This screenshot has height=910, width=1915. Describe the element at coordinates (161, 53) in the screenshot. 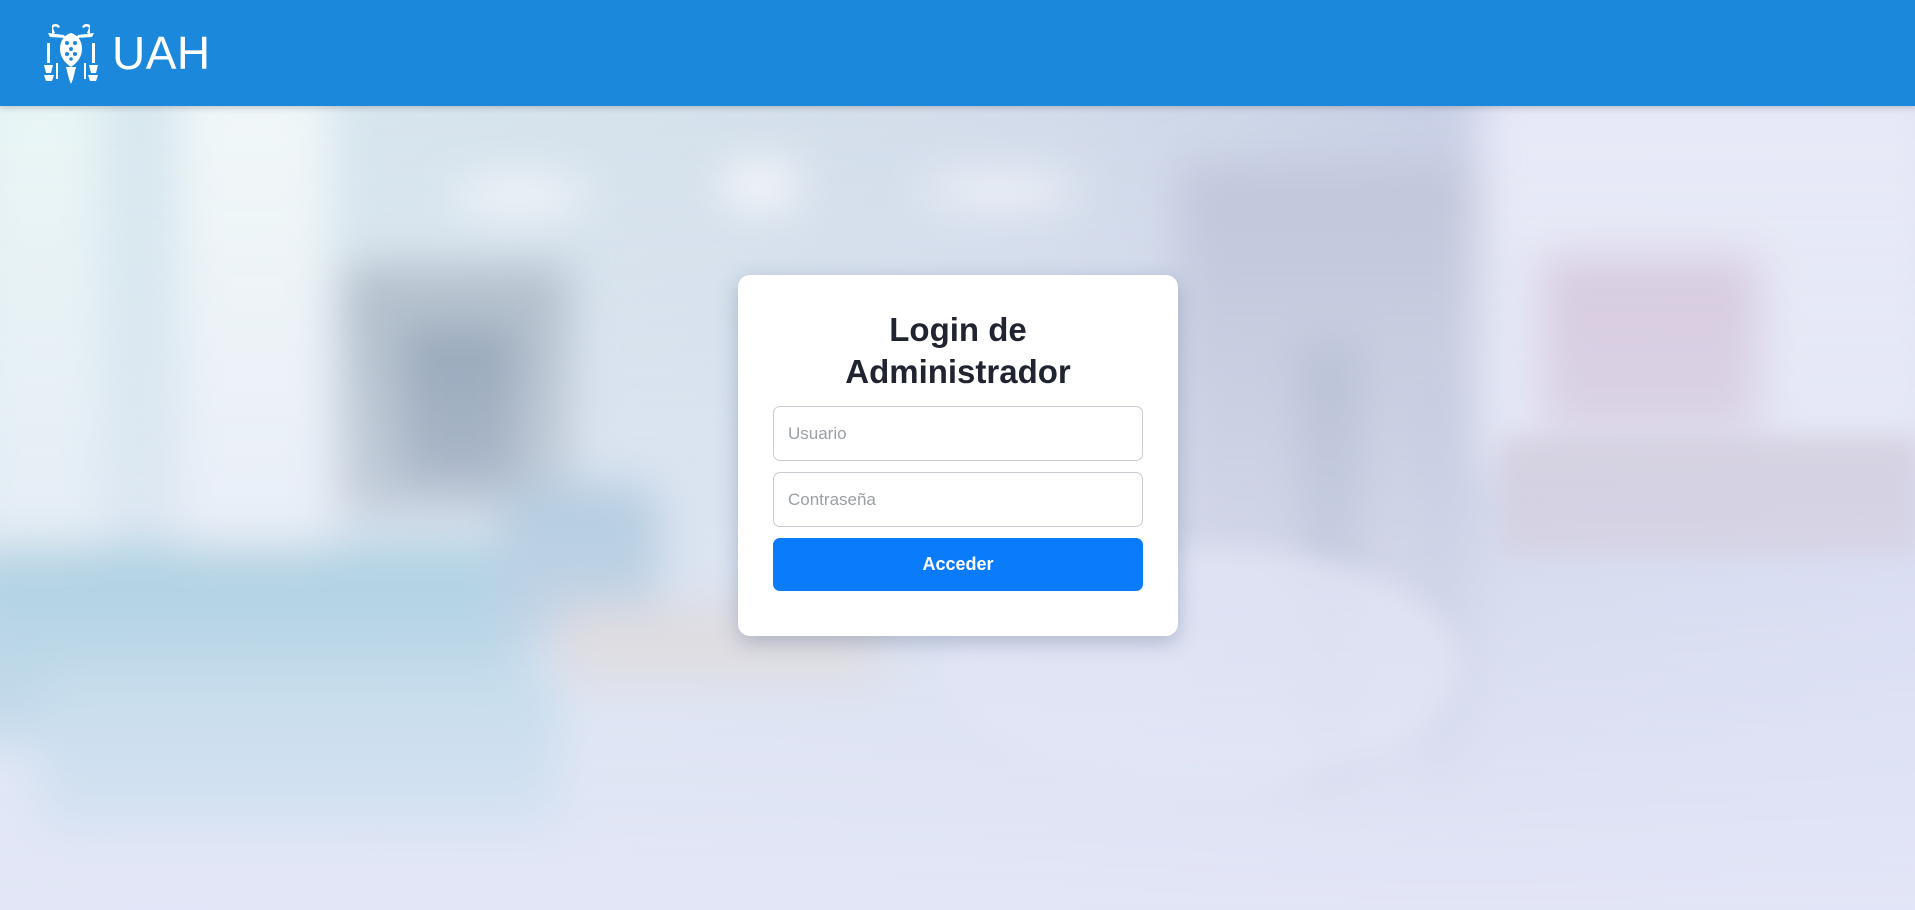

I see `brand-name: UAH` at that location.